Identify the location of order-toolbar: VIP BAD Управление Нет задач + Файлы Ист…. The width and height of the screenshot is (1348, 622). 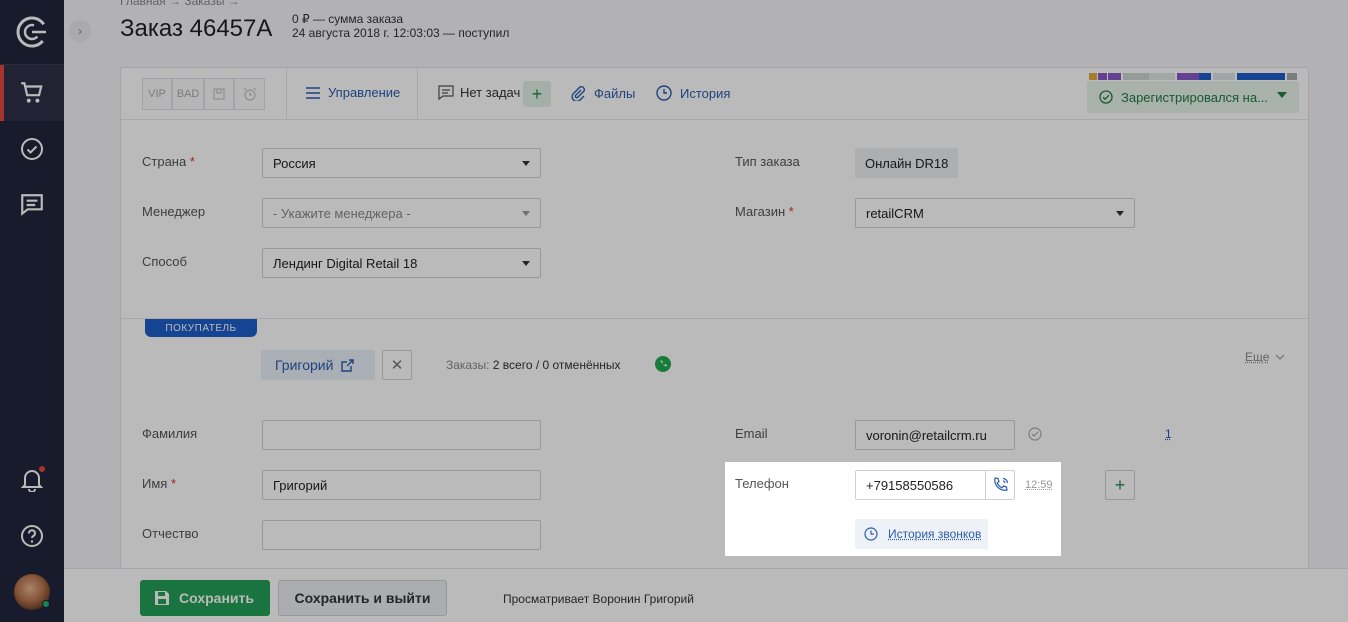
(714, 94).